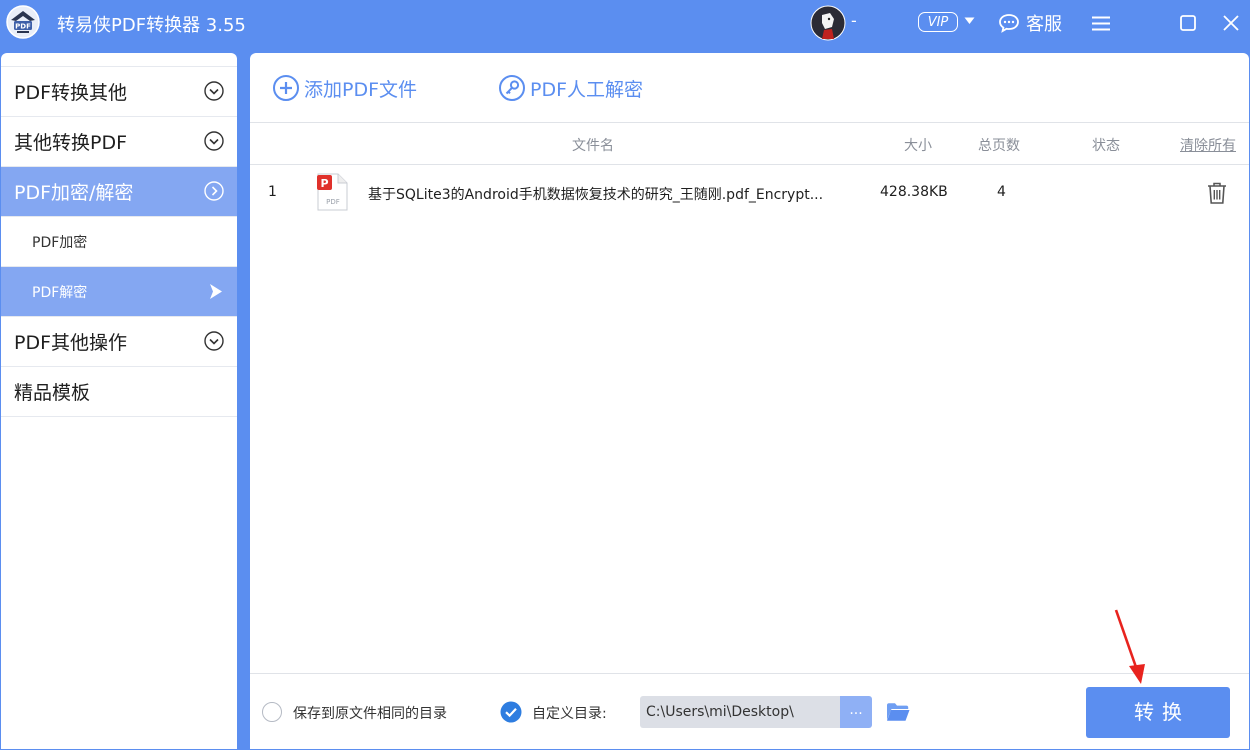  Describe the element at coordinates (151, 25) in the screenshot. I see `app-title: 转易侠PDF转换器 3.55` at that location.